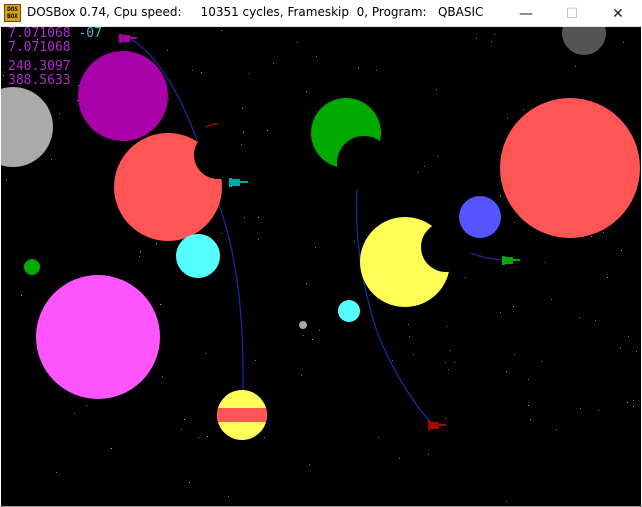 Image resolution: width=642 pixels, height=507 pixels. I want to click on dosbox-app-icon: DOS BOX, so click(12, 13).